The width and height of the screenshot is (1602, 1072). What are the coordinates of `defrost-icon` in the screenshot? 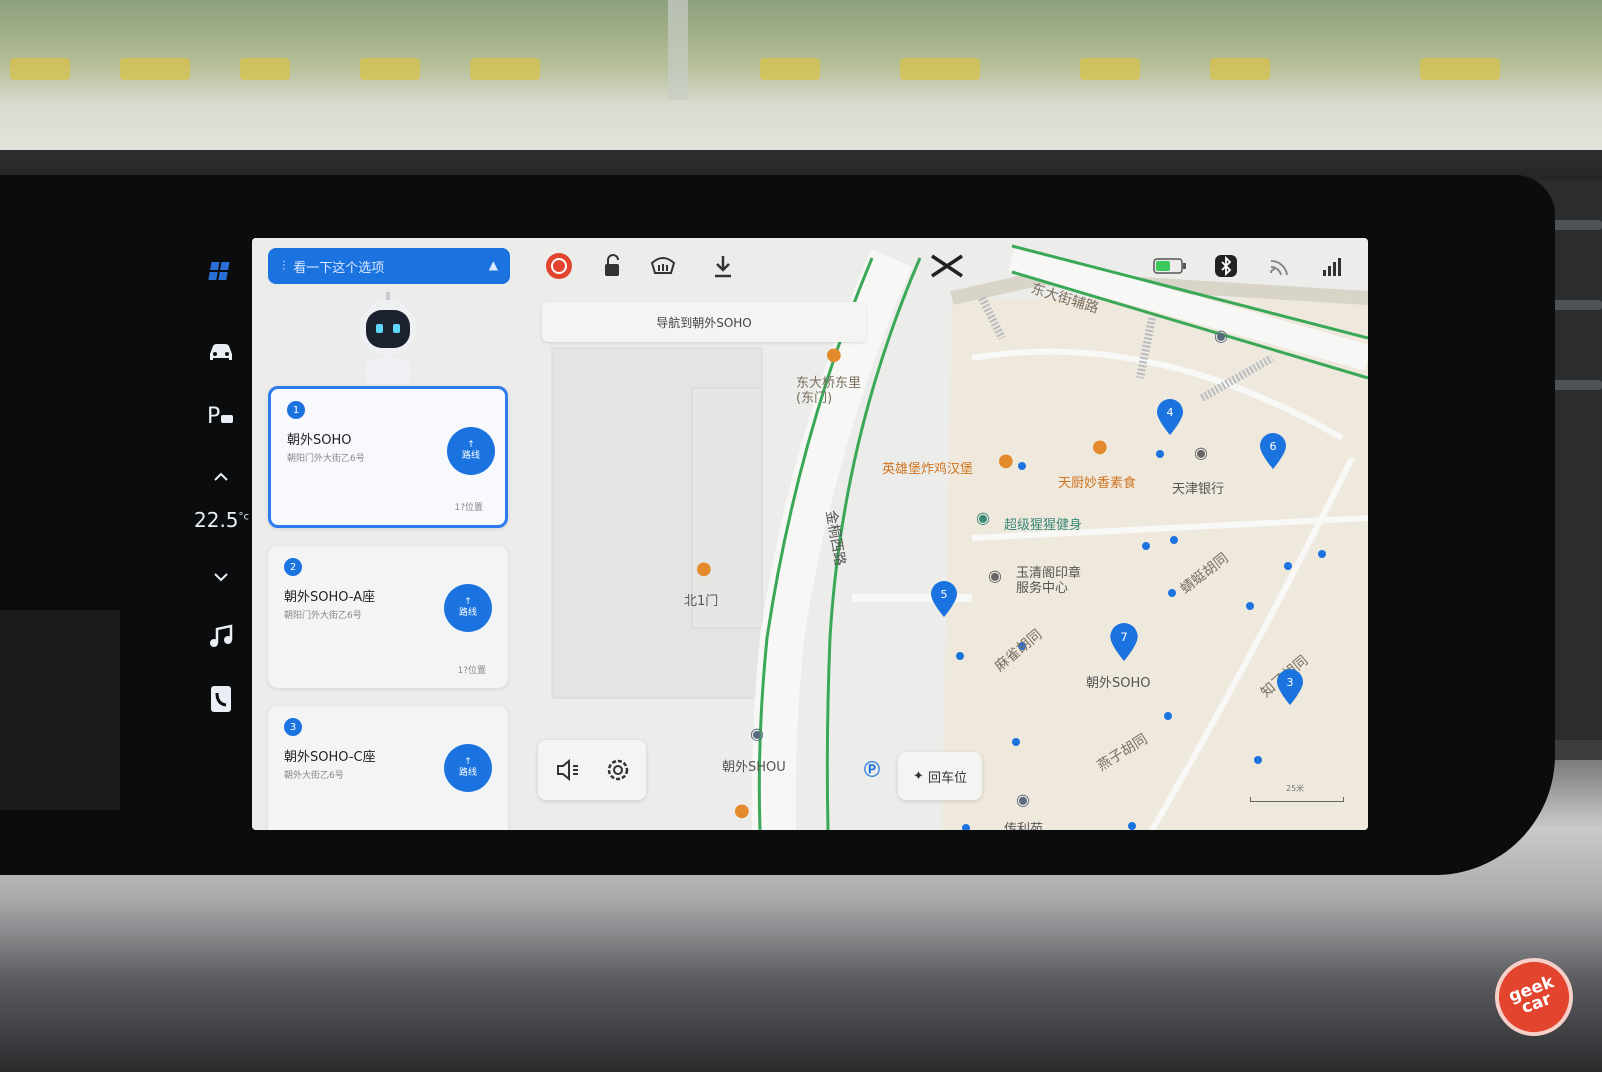 It's located at (663, 266).